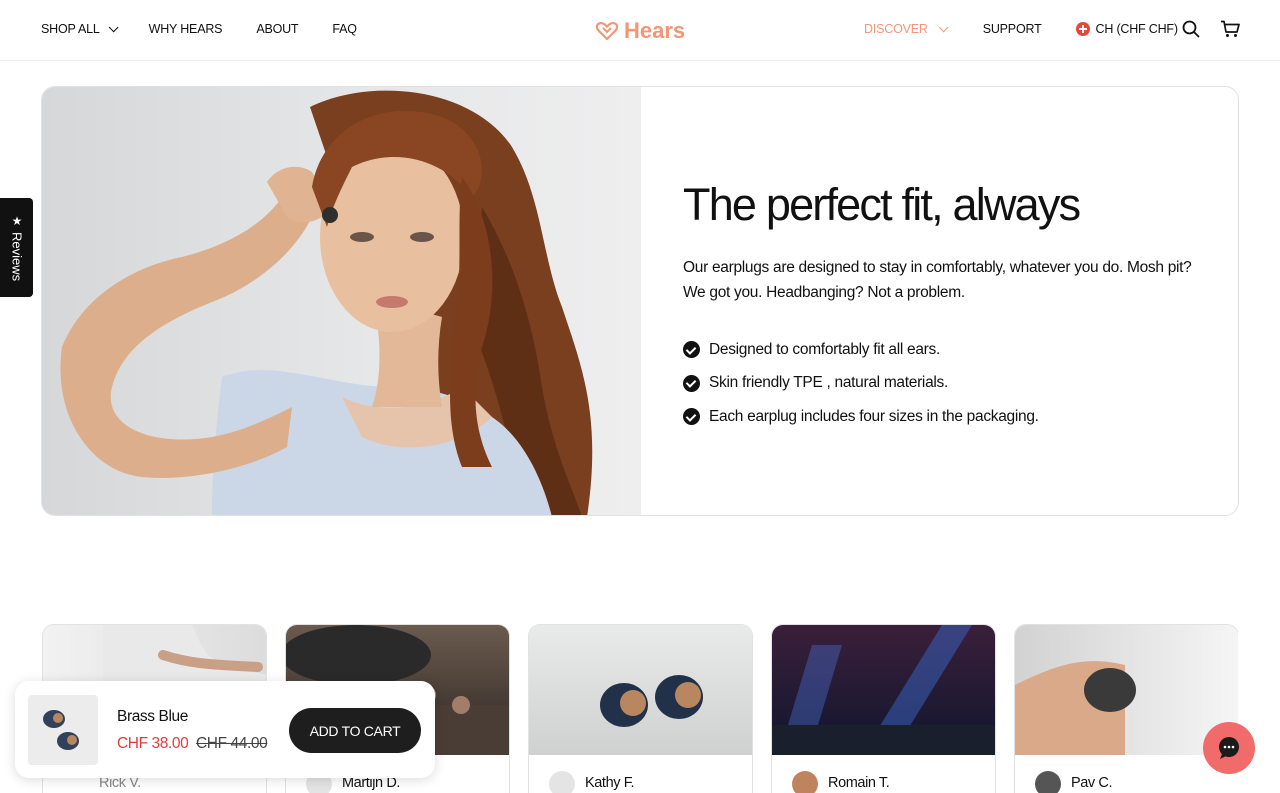  What do you see at coordinates (1191, 29) in the screenshot?
I see `search-icon` at bounding box center [1191, 29].